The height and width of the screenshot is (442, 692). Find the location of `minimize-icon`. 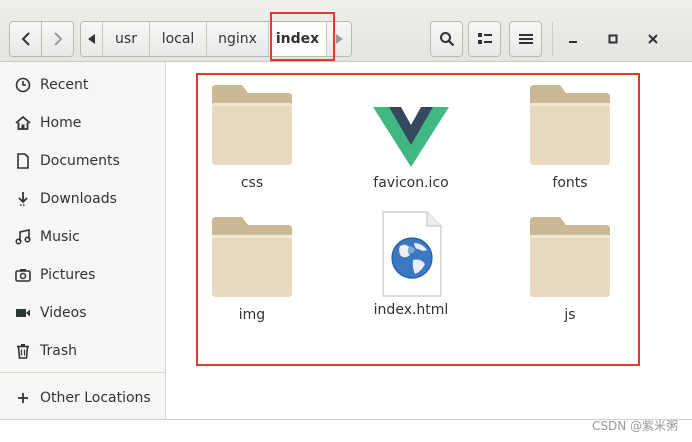

minimize-icon is located at coordinates (573, 42).